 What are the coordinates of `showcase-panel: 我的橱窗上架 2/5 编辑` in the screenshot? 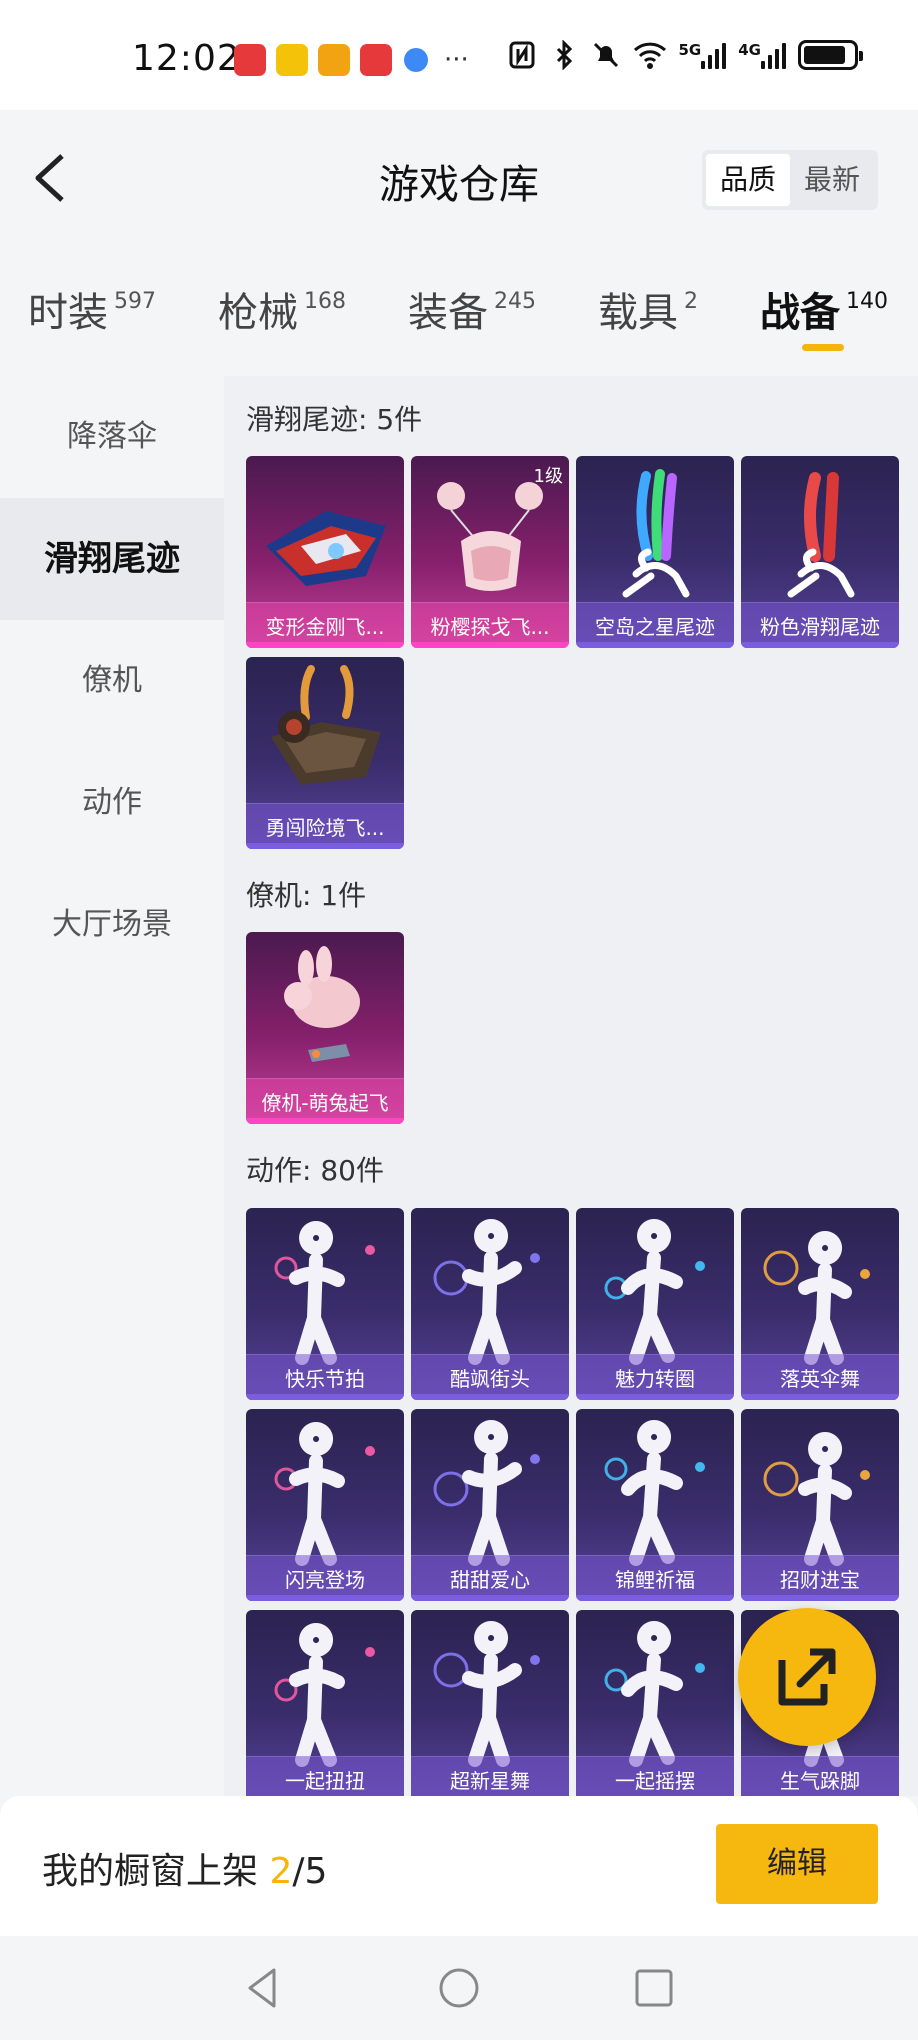 It's located at (459, 1866).